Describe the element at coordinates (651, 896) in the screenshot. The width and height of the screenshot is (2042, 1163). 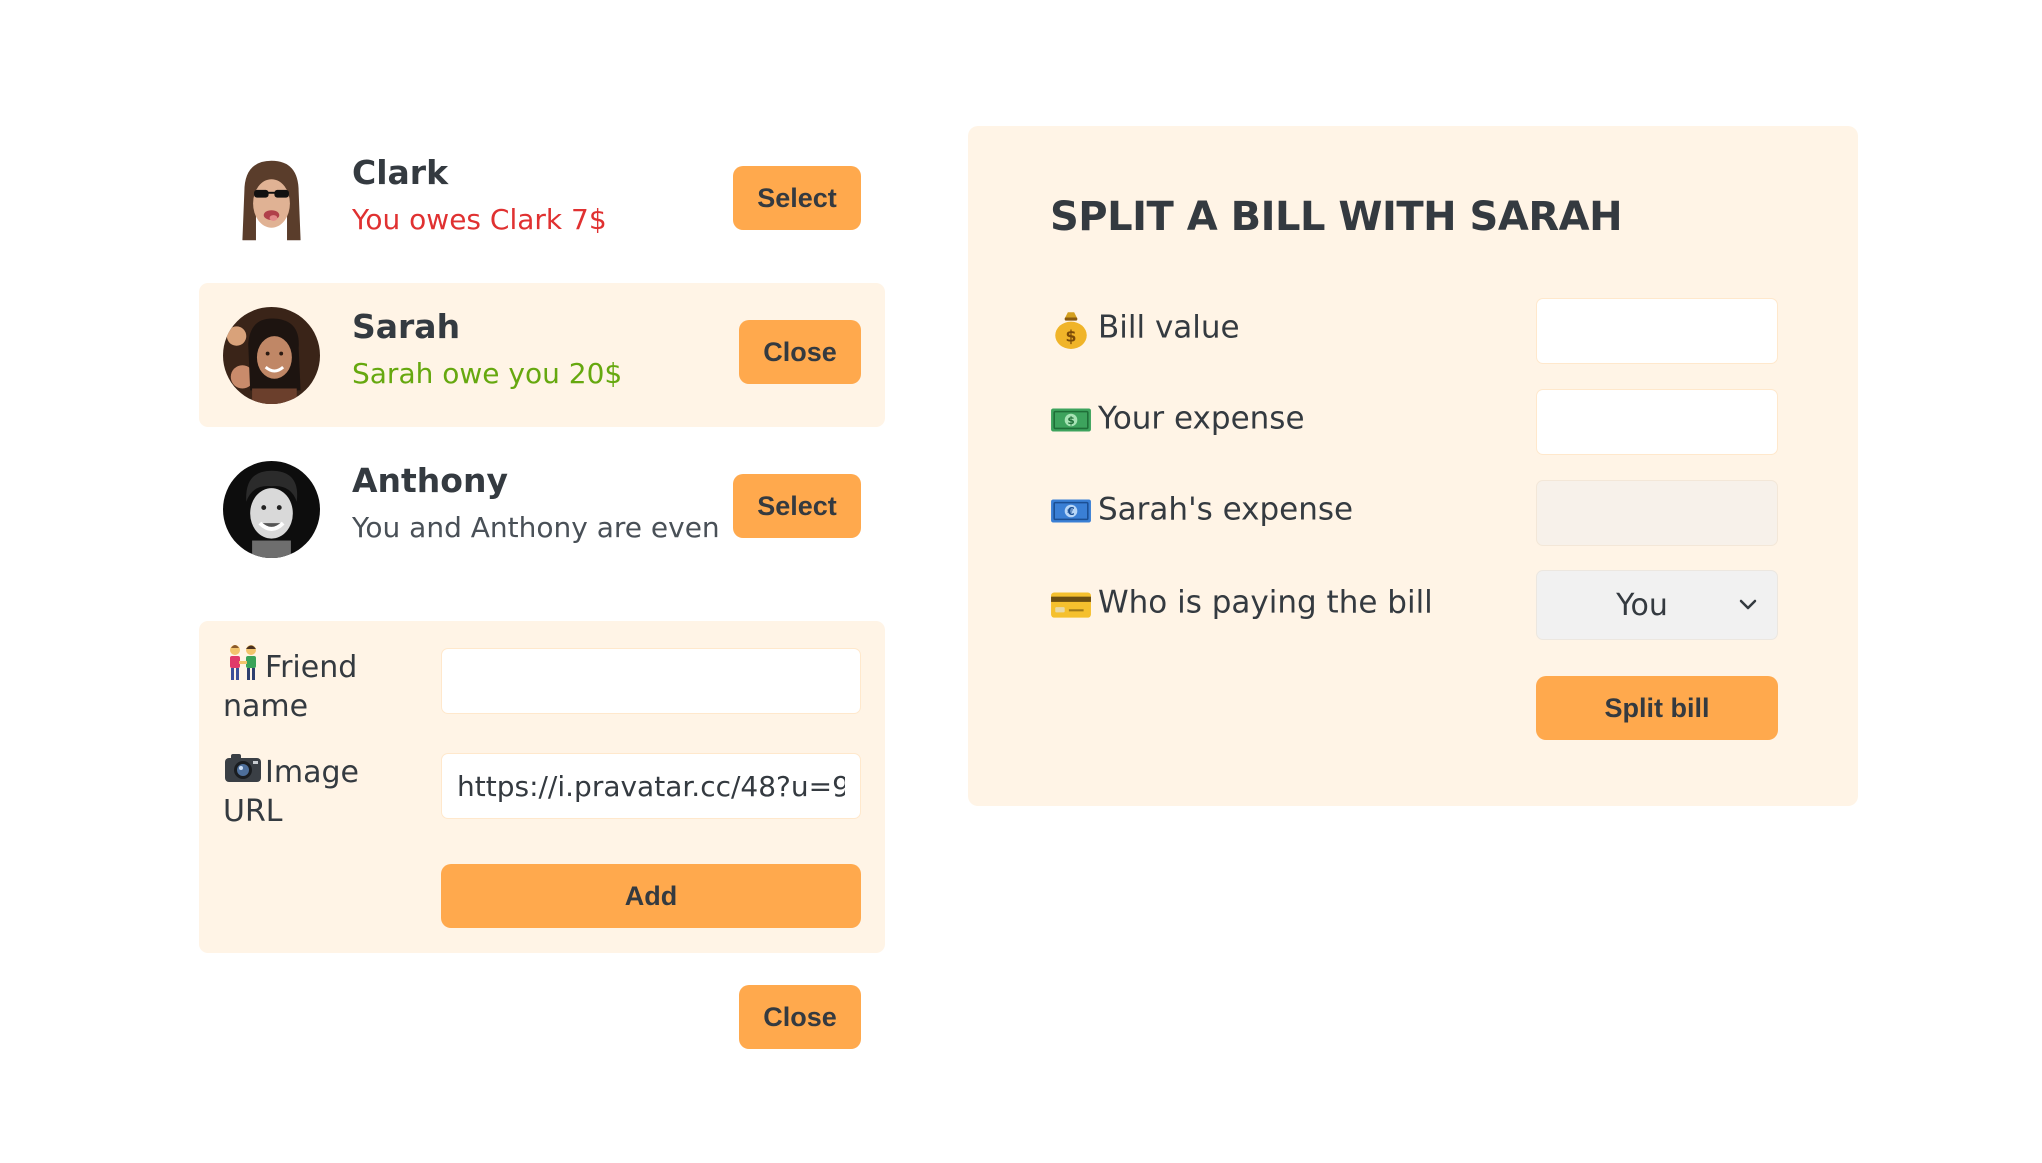
I see `add-friend-button: Add` at that location.